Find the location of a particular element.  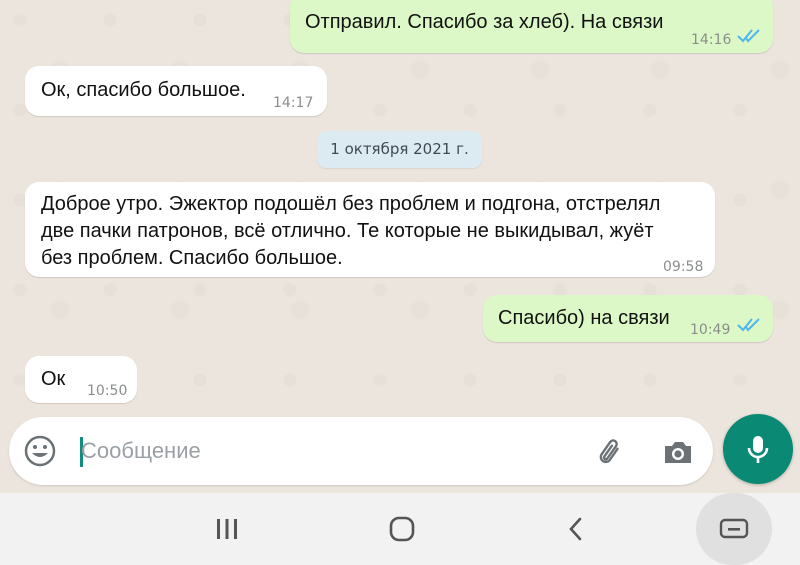

message-text: Отправил. Спасибо за хлеб). На связи is located at coordinates (484, 22).